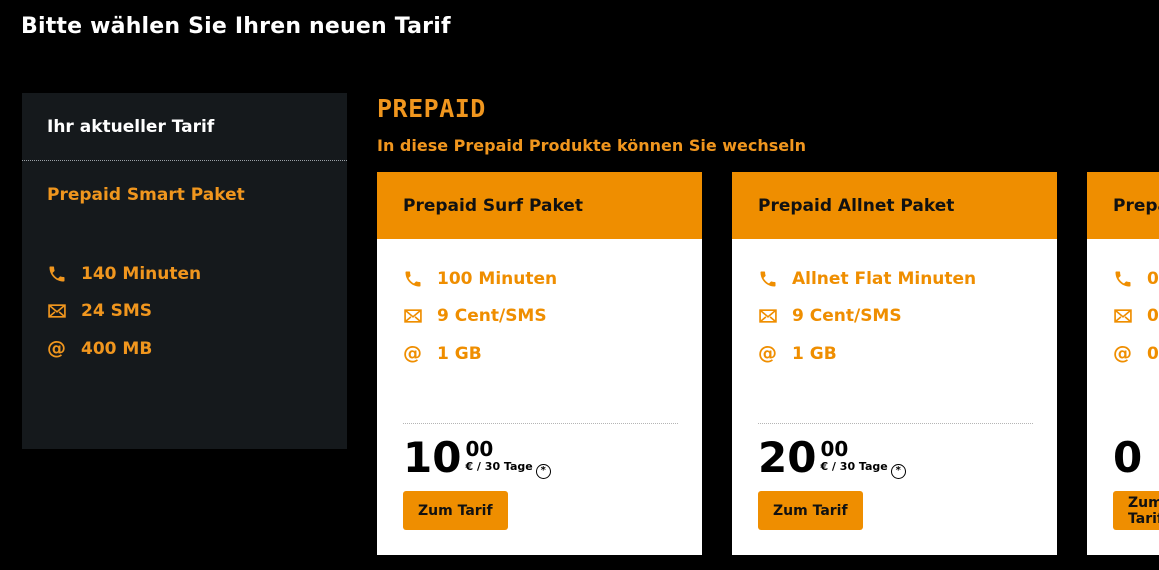  Describe the element at coordinates (117, 348) in the screenshot. I see `feature-text: 400 MB` at that location.